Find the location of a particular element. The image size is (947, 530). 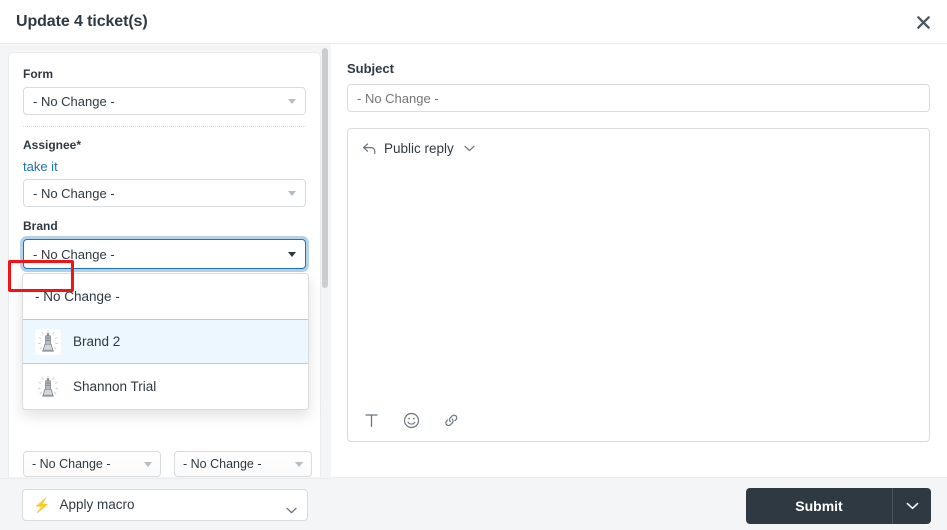

form-field-label: Form is located at coordinates (38, 74).